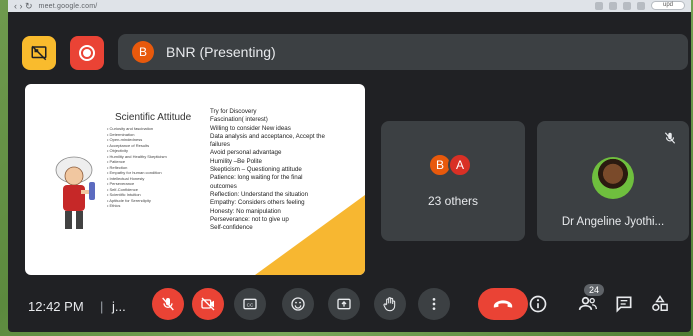 Image resolution: width=693 pixels, height=336 pixels. I want to click on slide-line: failures, so click(220, 145).